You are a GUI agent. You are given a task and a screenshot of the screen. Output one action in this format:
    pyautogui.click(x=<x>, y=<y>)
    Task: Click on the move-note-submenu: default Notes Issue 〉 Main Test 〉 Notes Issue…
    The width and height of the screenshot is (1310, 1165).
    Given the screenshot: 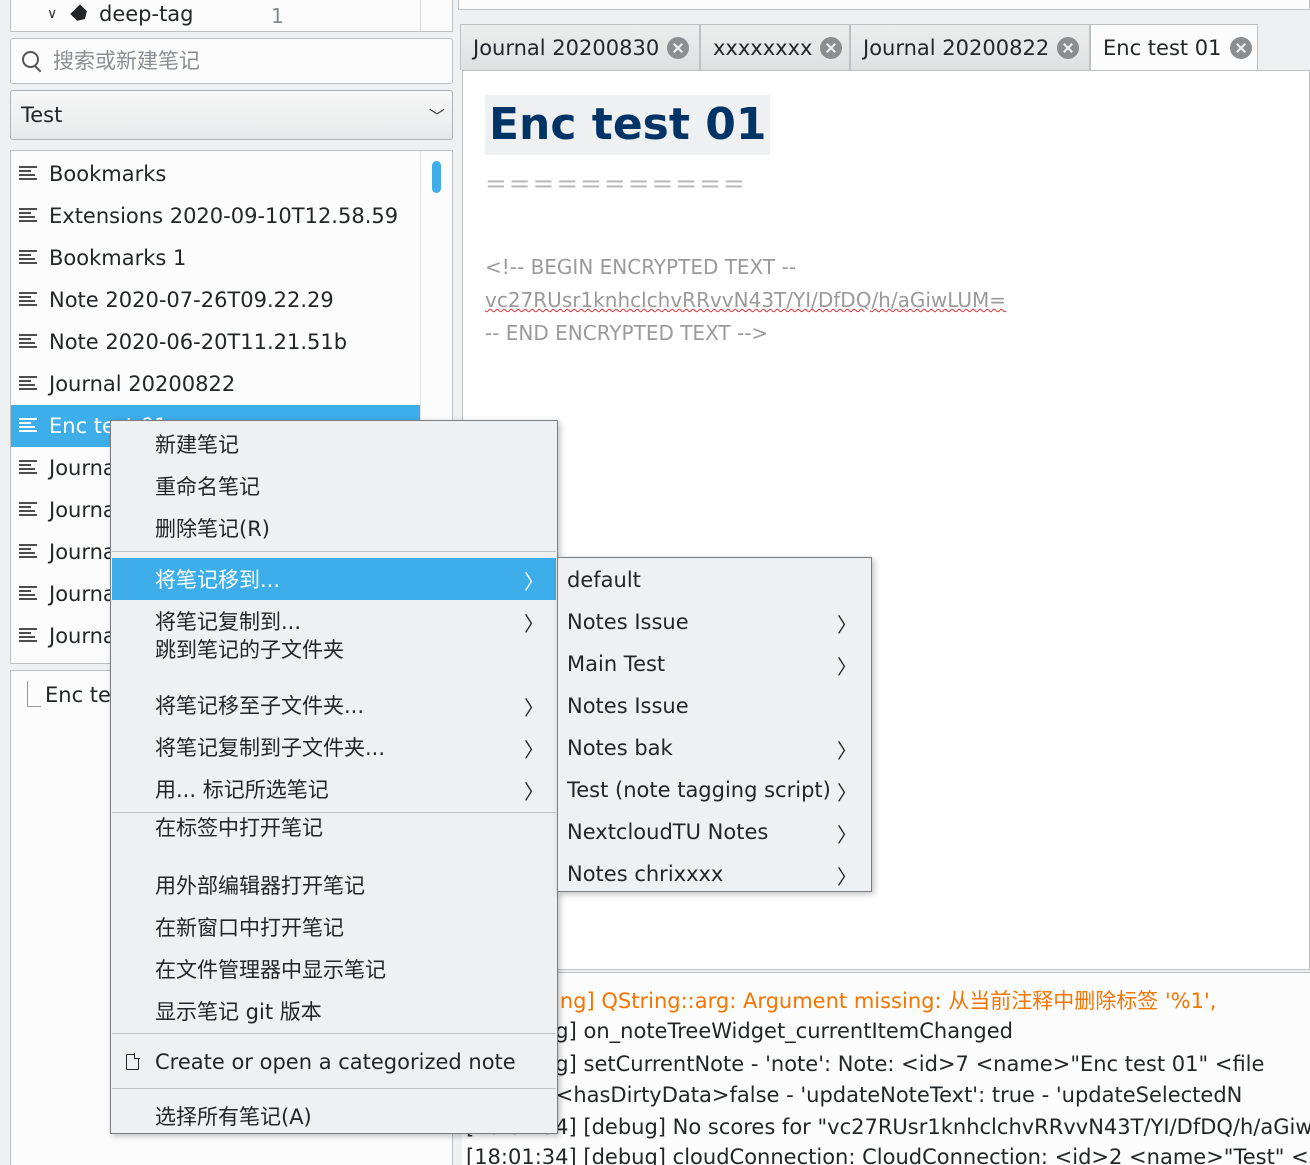 What is the action you would take?
    pyautogui.click(x=714, y=724)
    